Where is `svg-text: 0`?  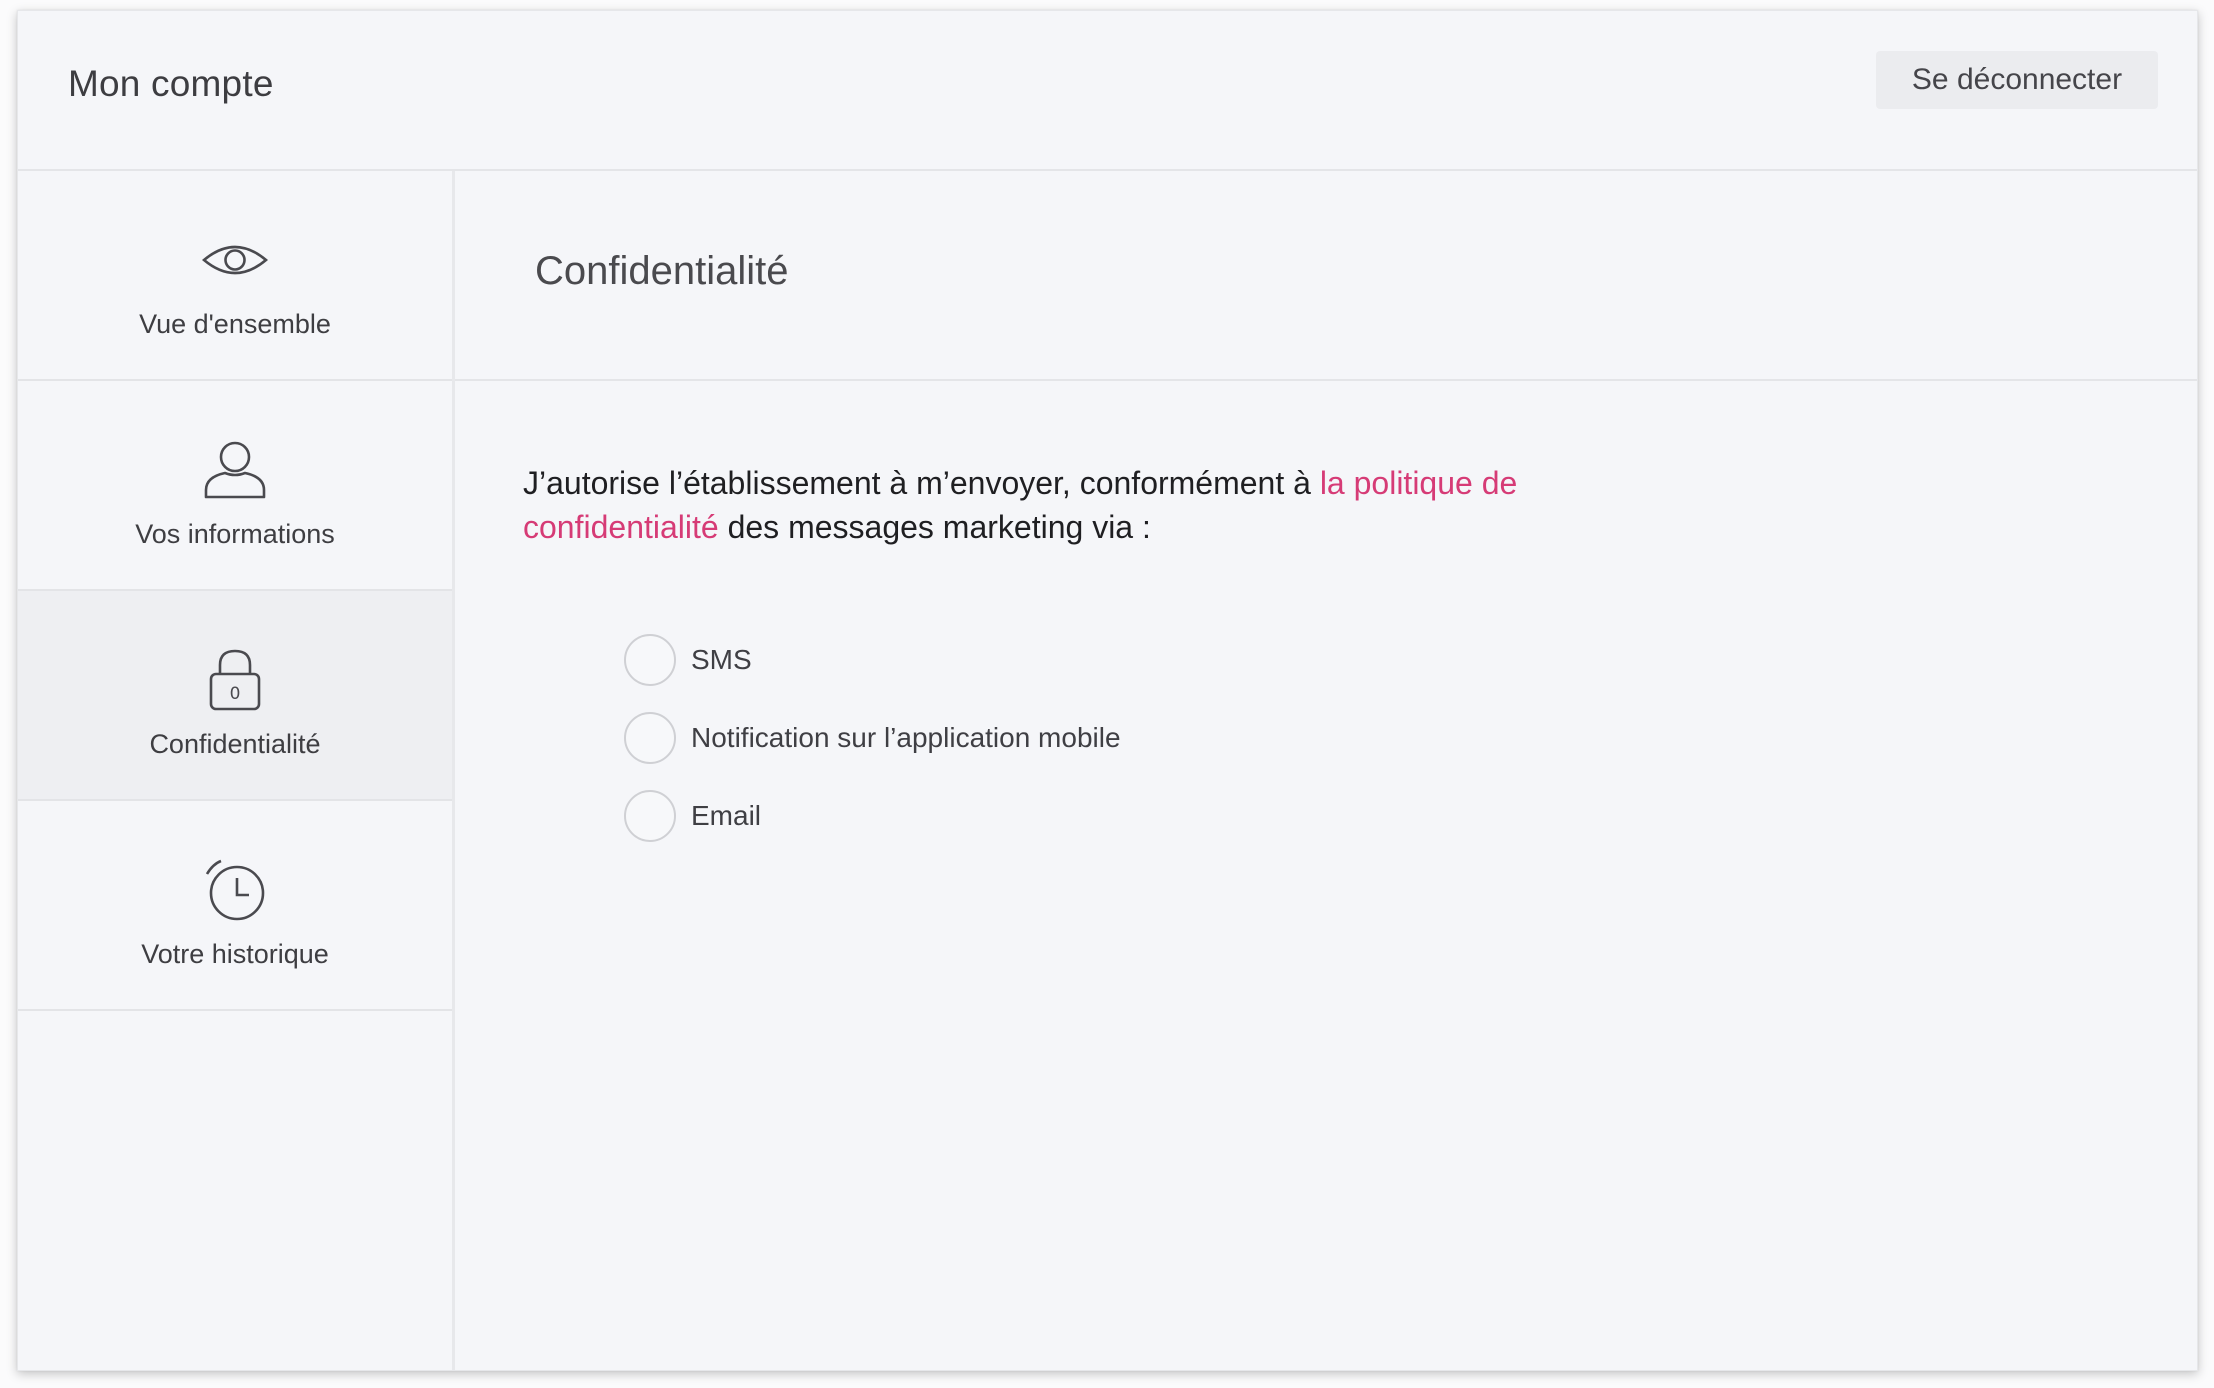 svg-text: 0 is located at coordinates (235, 694).